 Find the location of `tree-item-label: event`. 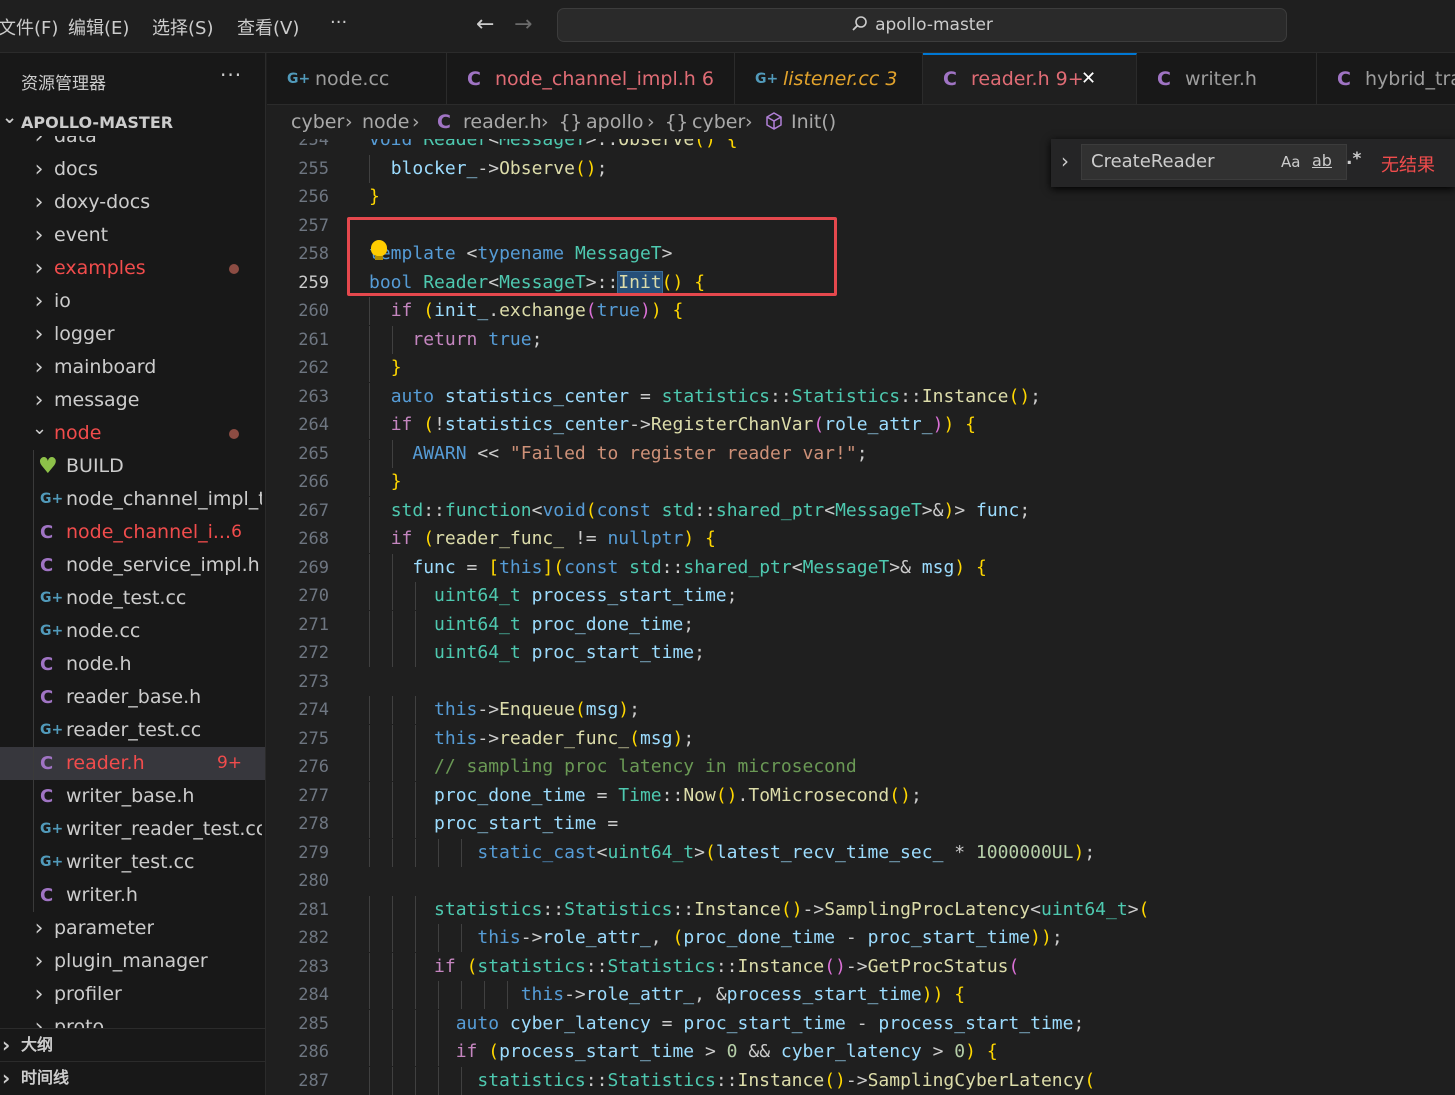

tree-item-label: event is located at coordinates (81, 235).